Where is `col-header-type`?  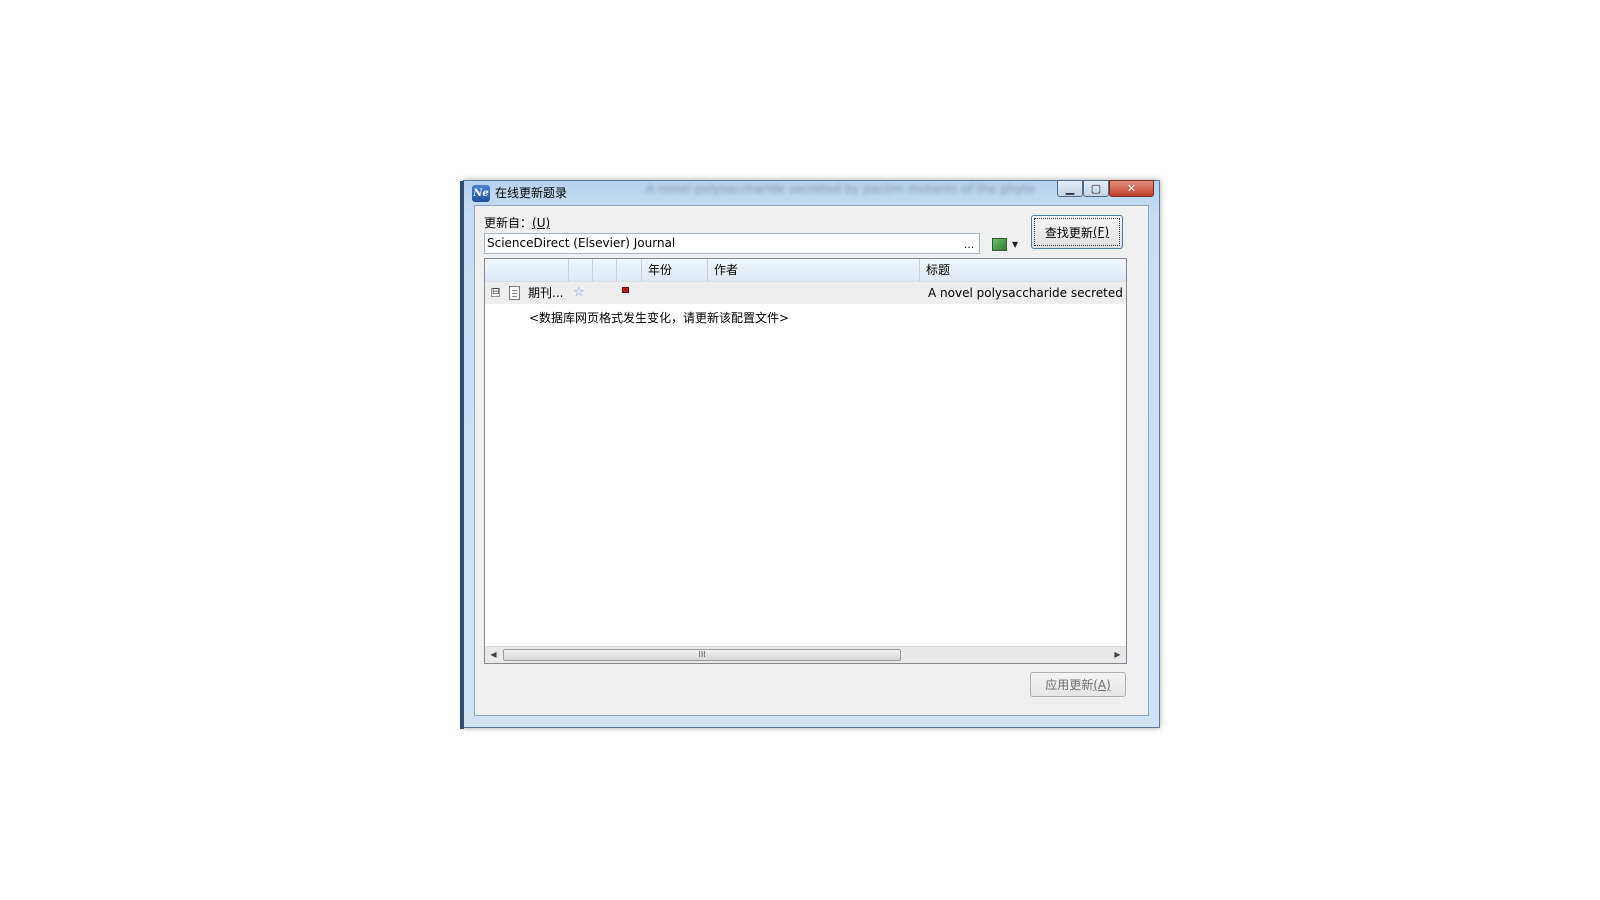 col-header-type is located at coordinates (526, 270).